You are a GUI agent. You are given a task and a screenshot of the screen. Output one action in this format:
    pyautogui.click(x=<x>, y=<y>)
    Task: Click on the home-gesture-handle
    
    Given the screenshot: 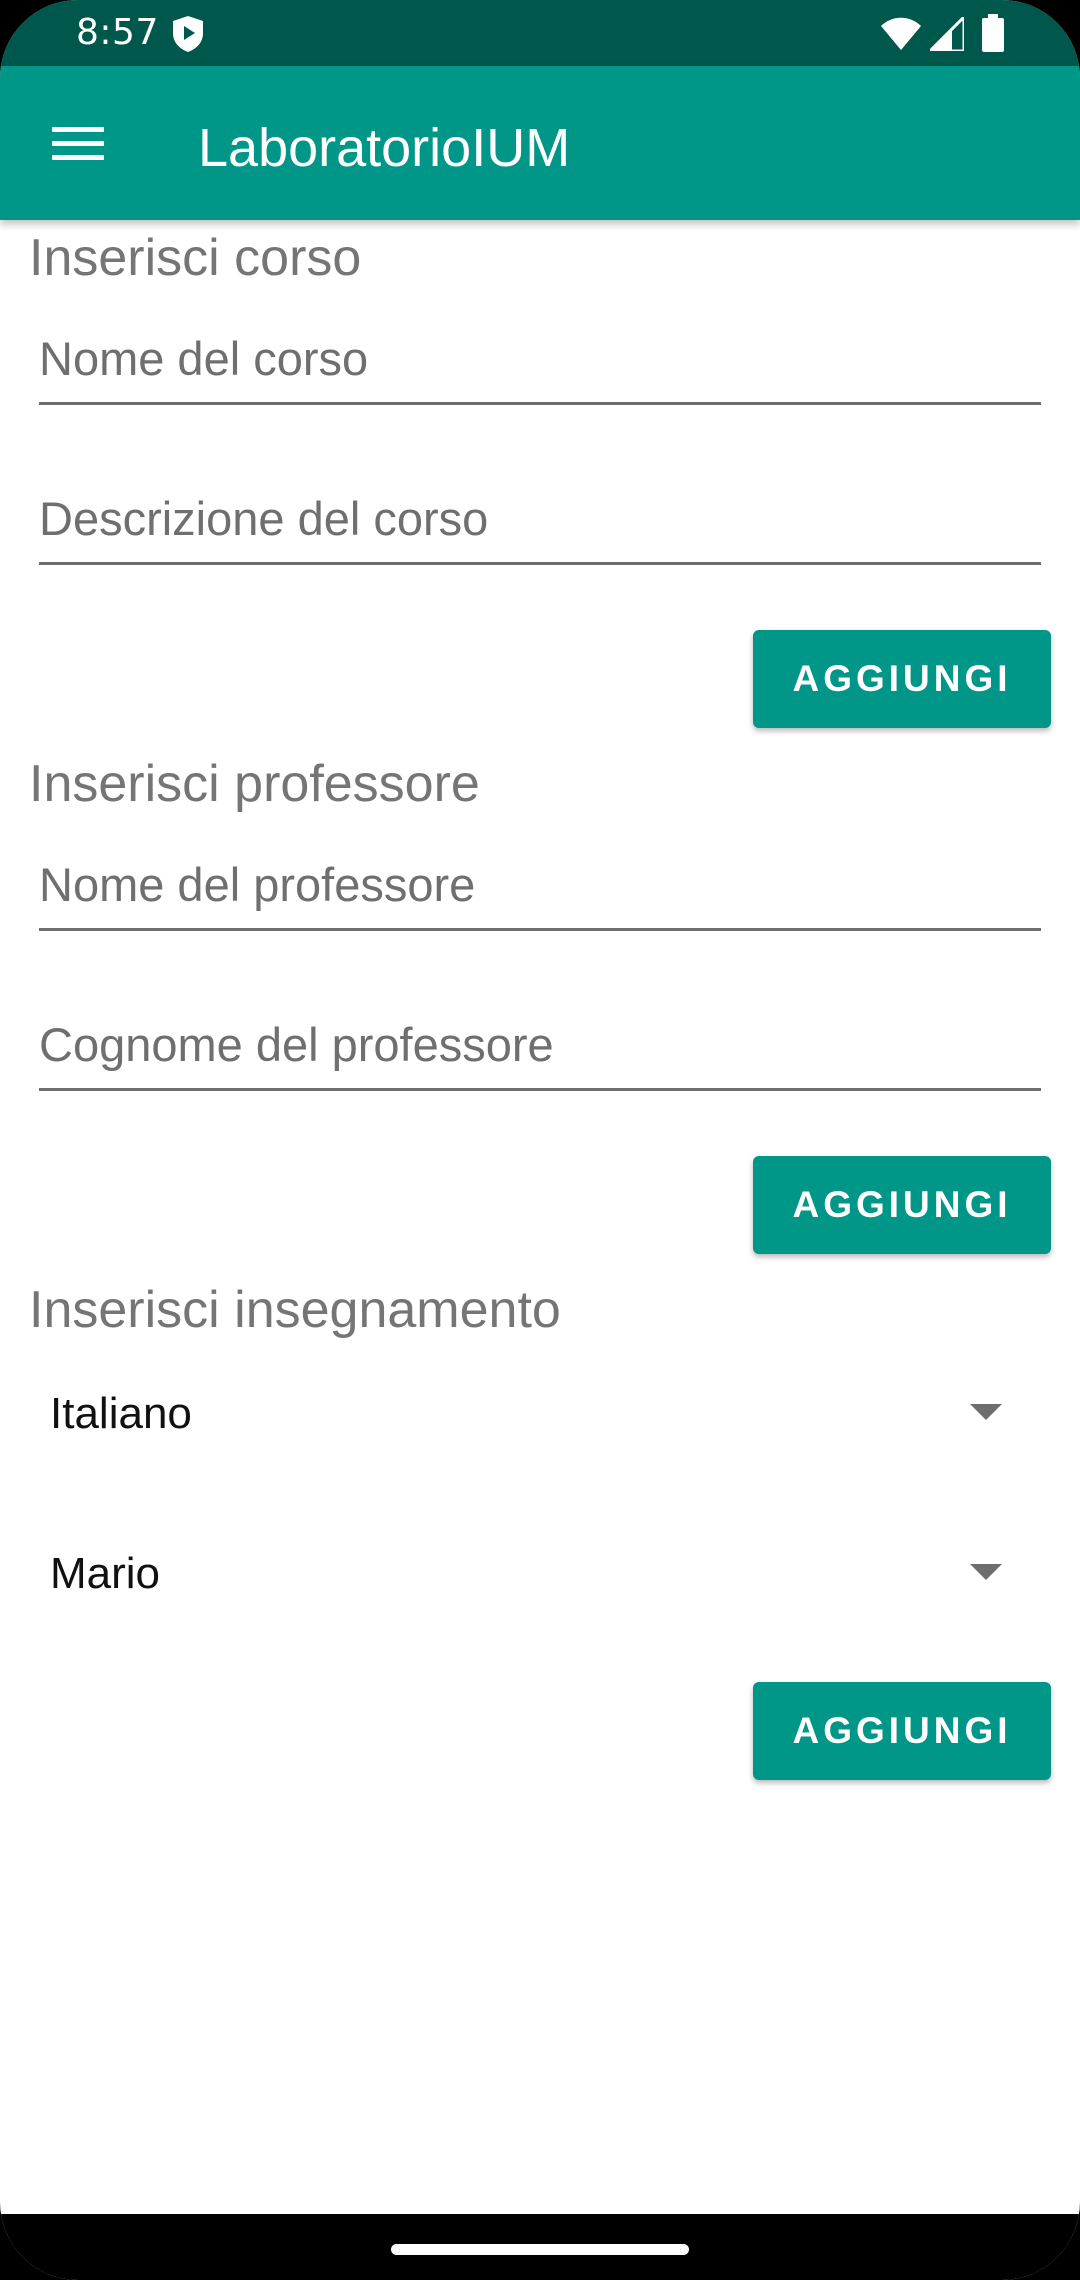 What is the action you would take?
    pyautogui.click(x=540, y=2249)
    